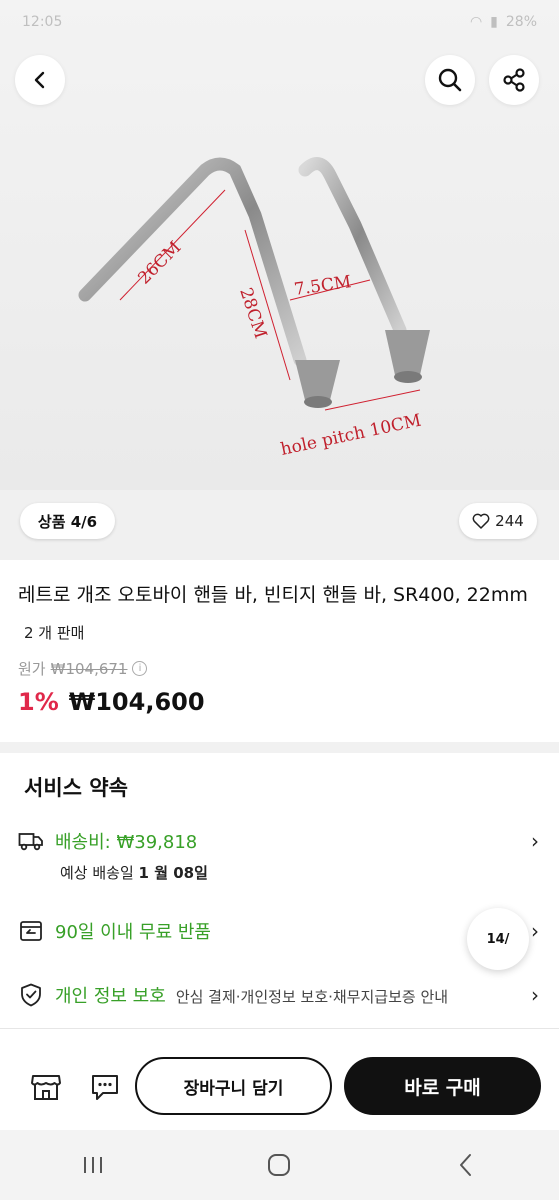 Image resolution: width=559 pixels, height=1200 pixels. I want to click on battery-level: 28%, so click(521, 22).